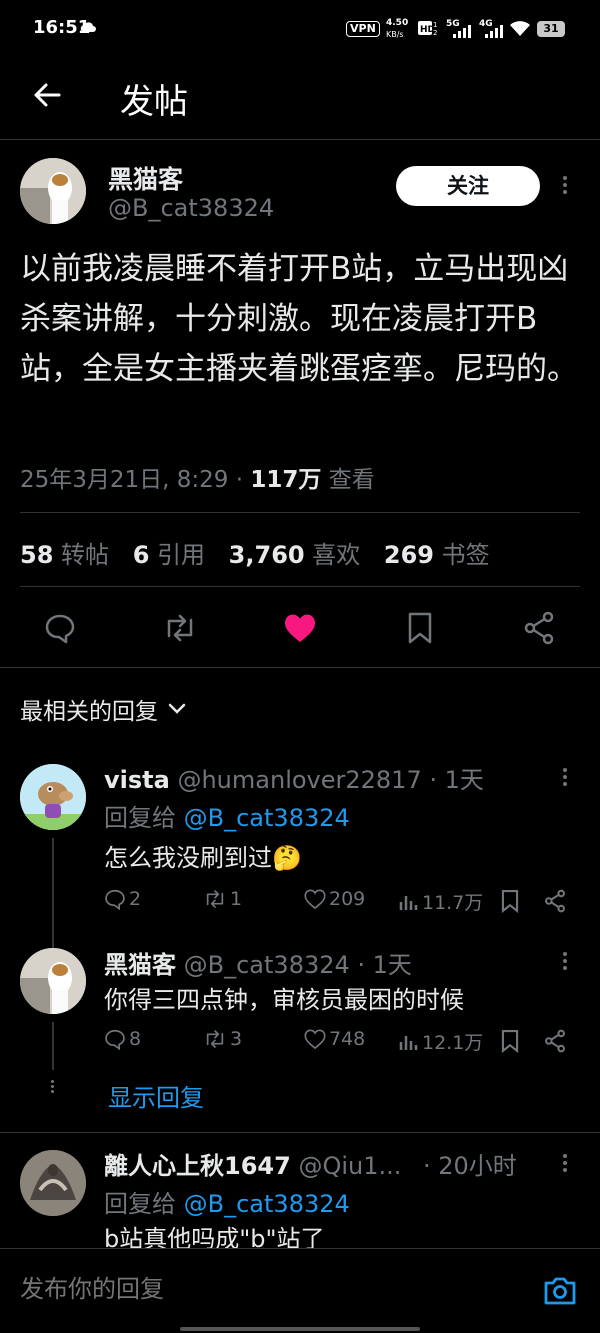 The width and height of the screenshot is (600, 1333). I want to click on post-stats: 58 转帖 6 引用 3,760 喜欢 269 书签, so click(255, 552).